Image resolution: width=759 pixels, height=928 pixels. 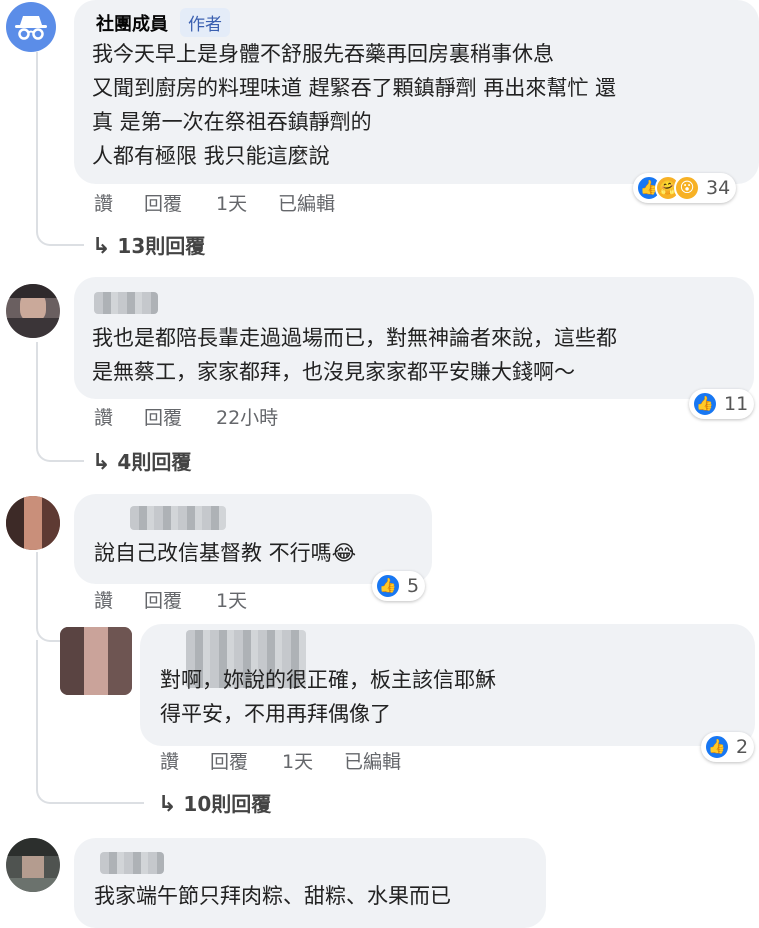 I want to click on comment-text: 我家端午節只拜肉粽、甜粽、水果而已, so click(x=272, y=896).